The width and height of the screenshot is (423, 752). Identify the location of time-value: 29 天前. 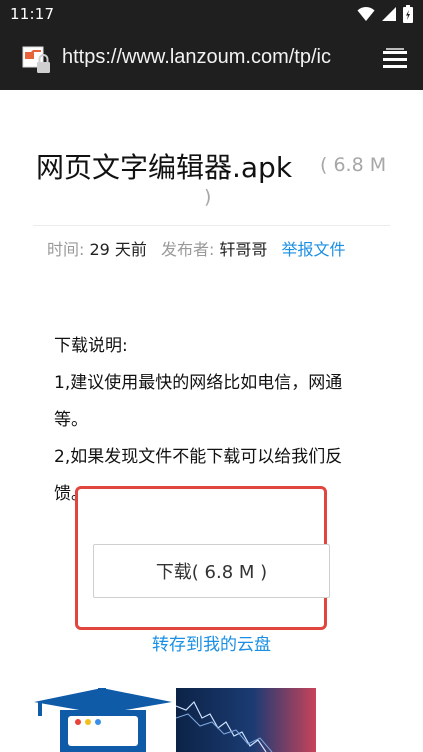
(118, 249).